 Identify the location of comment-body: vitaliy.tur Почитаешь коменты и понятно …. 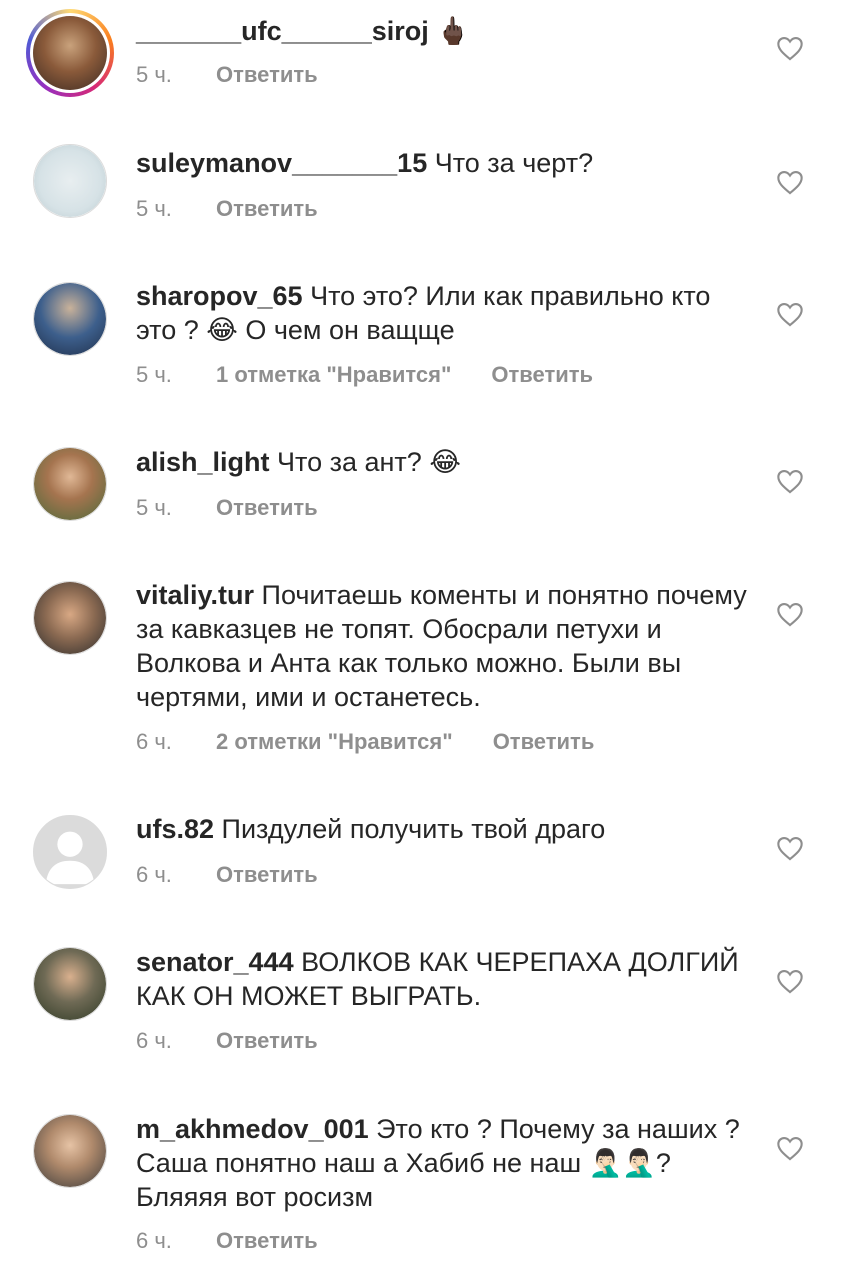
(446, 646).